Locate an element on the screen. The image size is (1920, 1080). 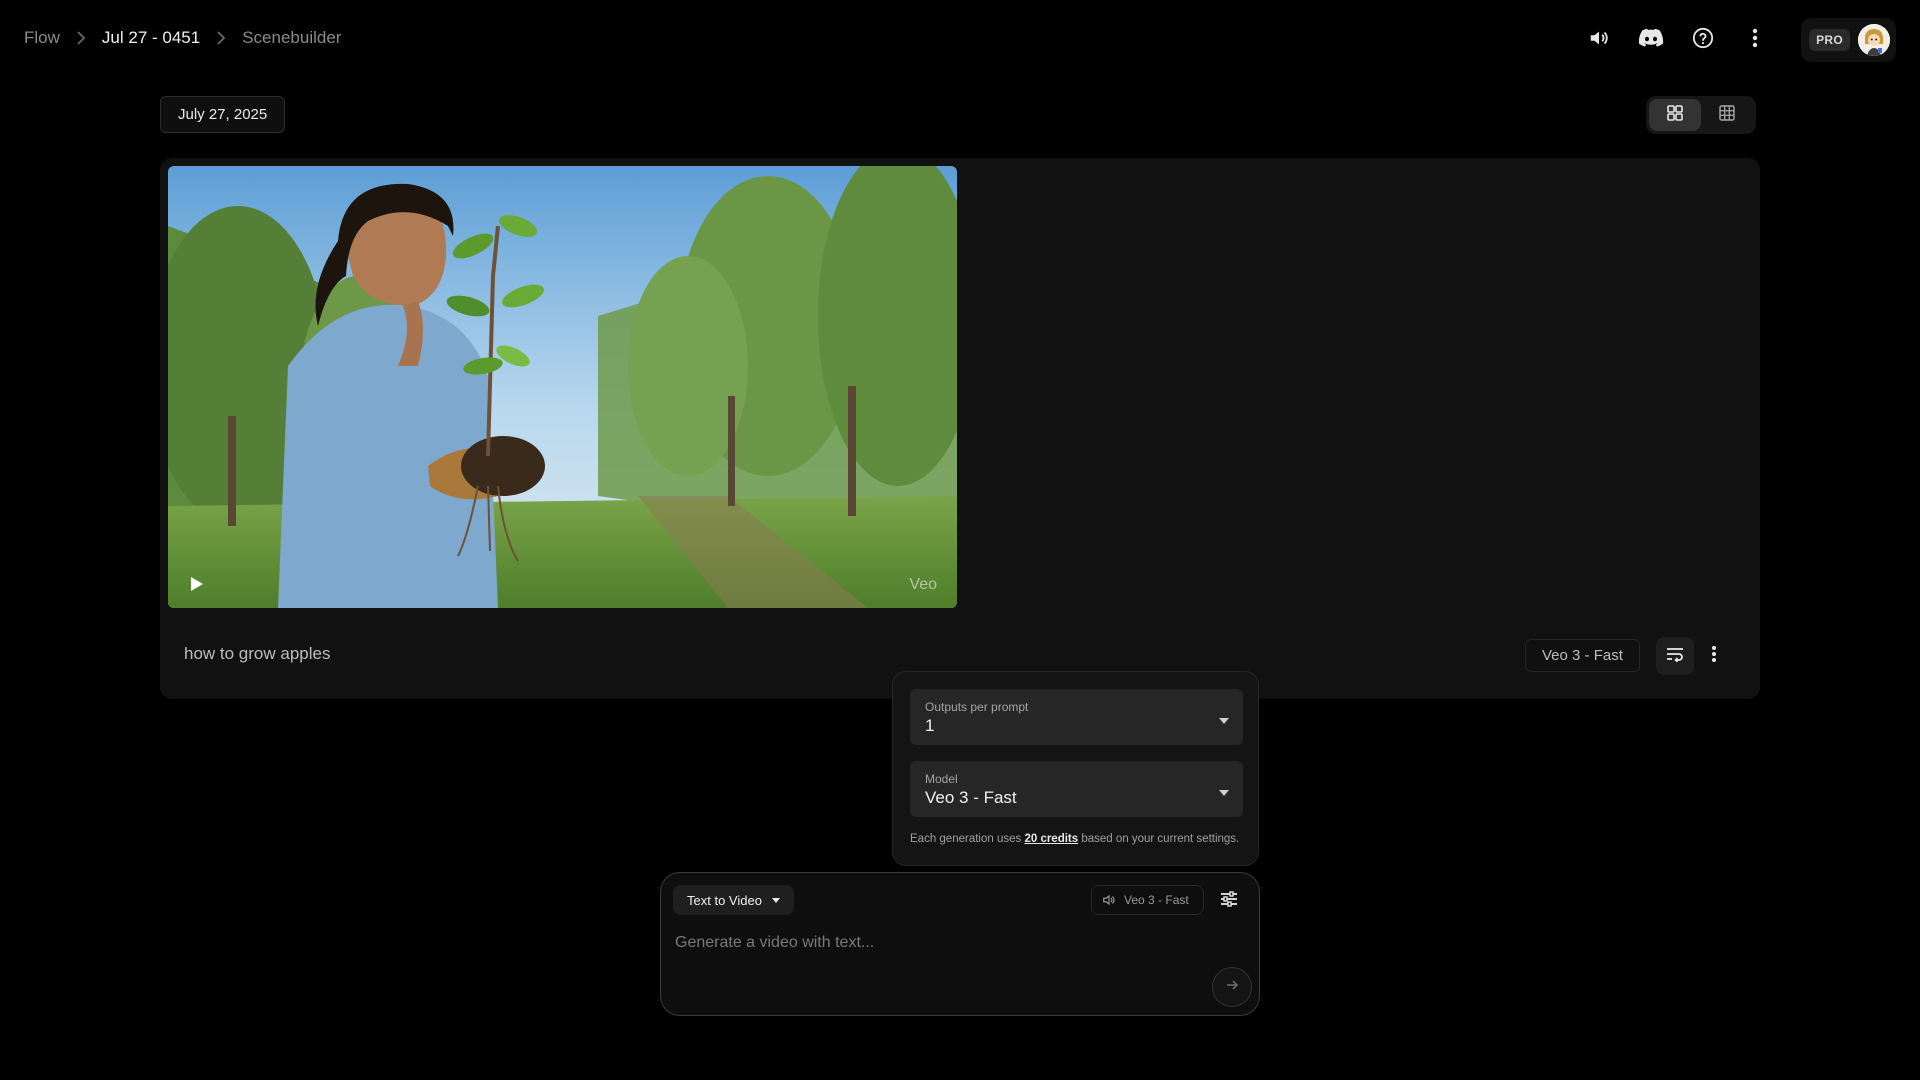
model-select: Model Veo 3 - Fast is located at coordinates (1076, 789).